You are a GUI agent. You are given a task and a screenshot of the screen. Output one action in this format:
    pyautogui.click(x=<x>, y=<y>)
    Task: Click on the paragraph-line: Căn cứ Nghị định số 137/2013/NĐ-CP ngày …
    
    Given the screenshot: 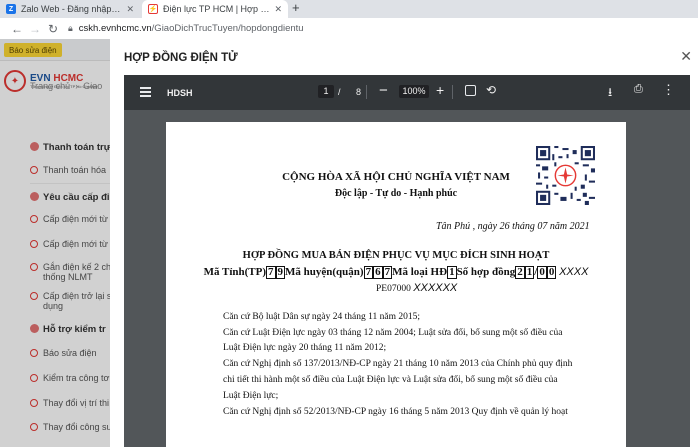 What is the action you would take?
    pyautogui.click(x=398, y=364)
    